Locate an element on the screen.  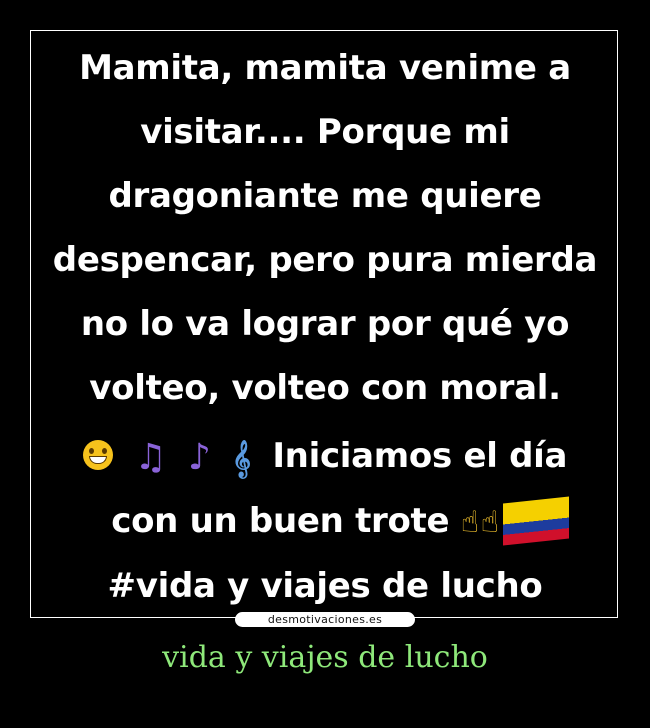
colombia-flag-icon is located at coordinates (535, 520).